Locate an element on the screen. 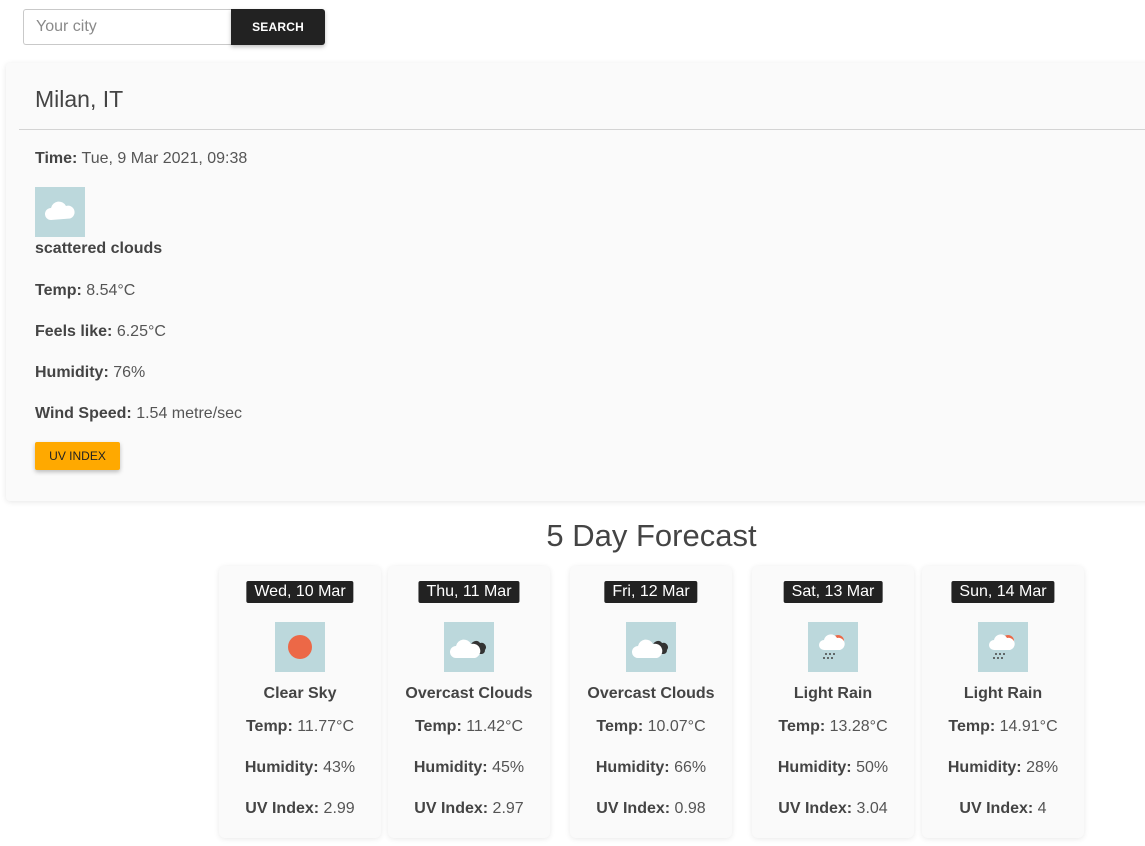 Image resolution: width=1145 pixels, height=846 pixels. search-button: SEARCH is located at coordinates (278, 27).